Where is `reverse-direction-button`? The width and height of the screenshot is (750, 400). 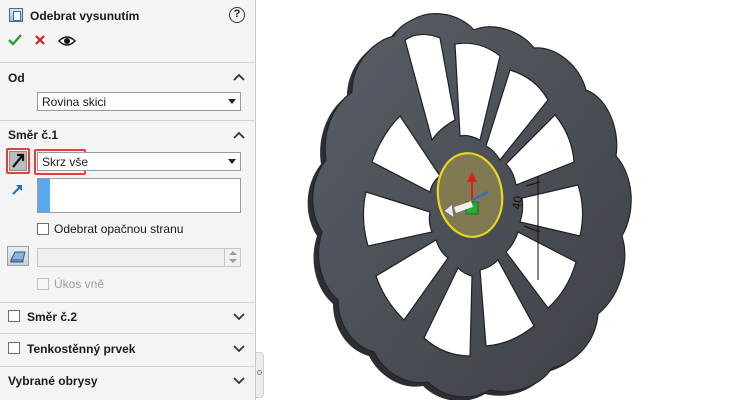
reverse-direction-button is located at coordinates (18, 161).